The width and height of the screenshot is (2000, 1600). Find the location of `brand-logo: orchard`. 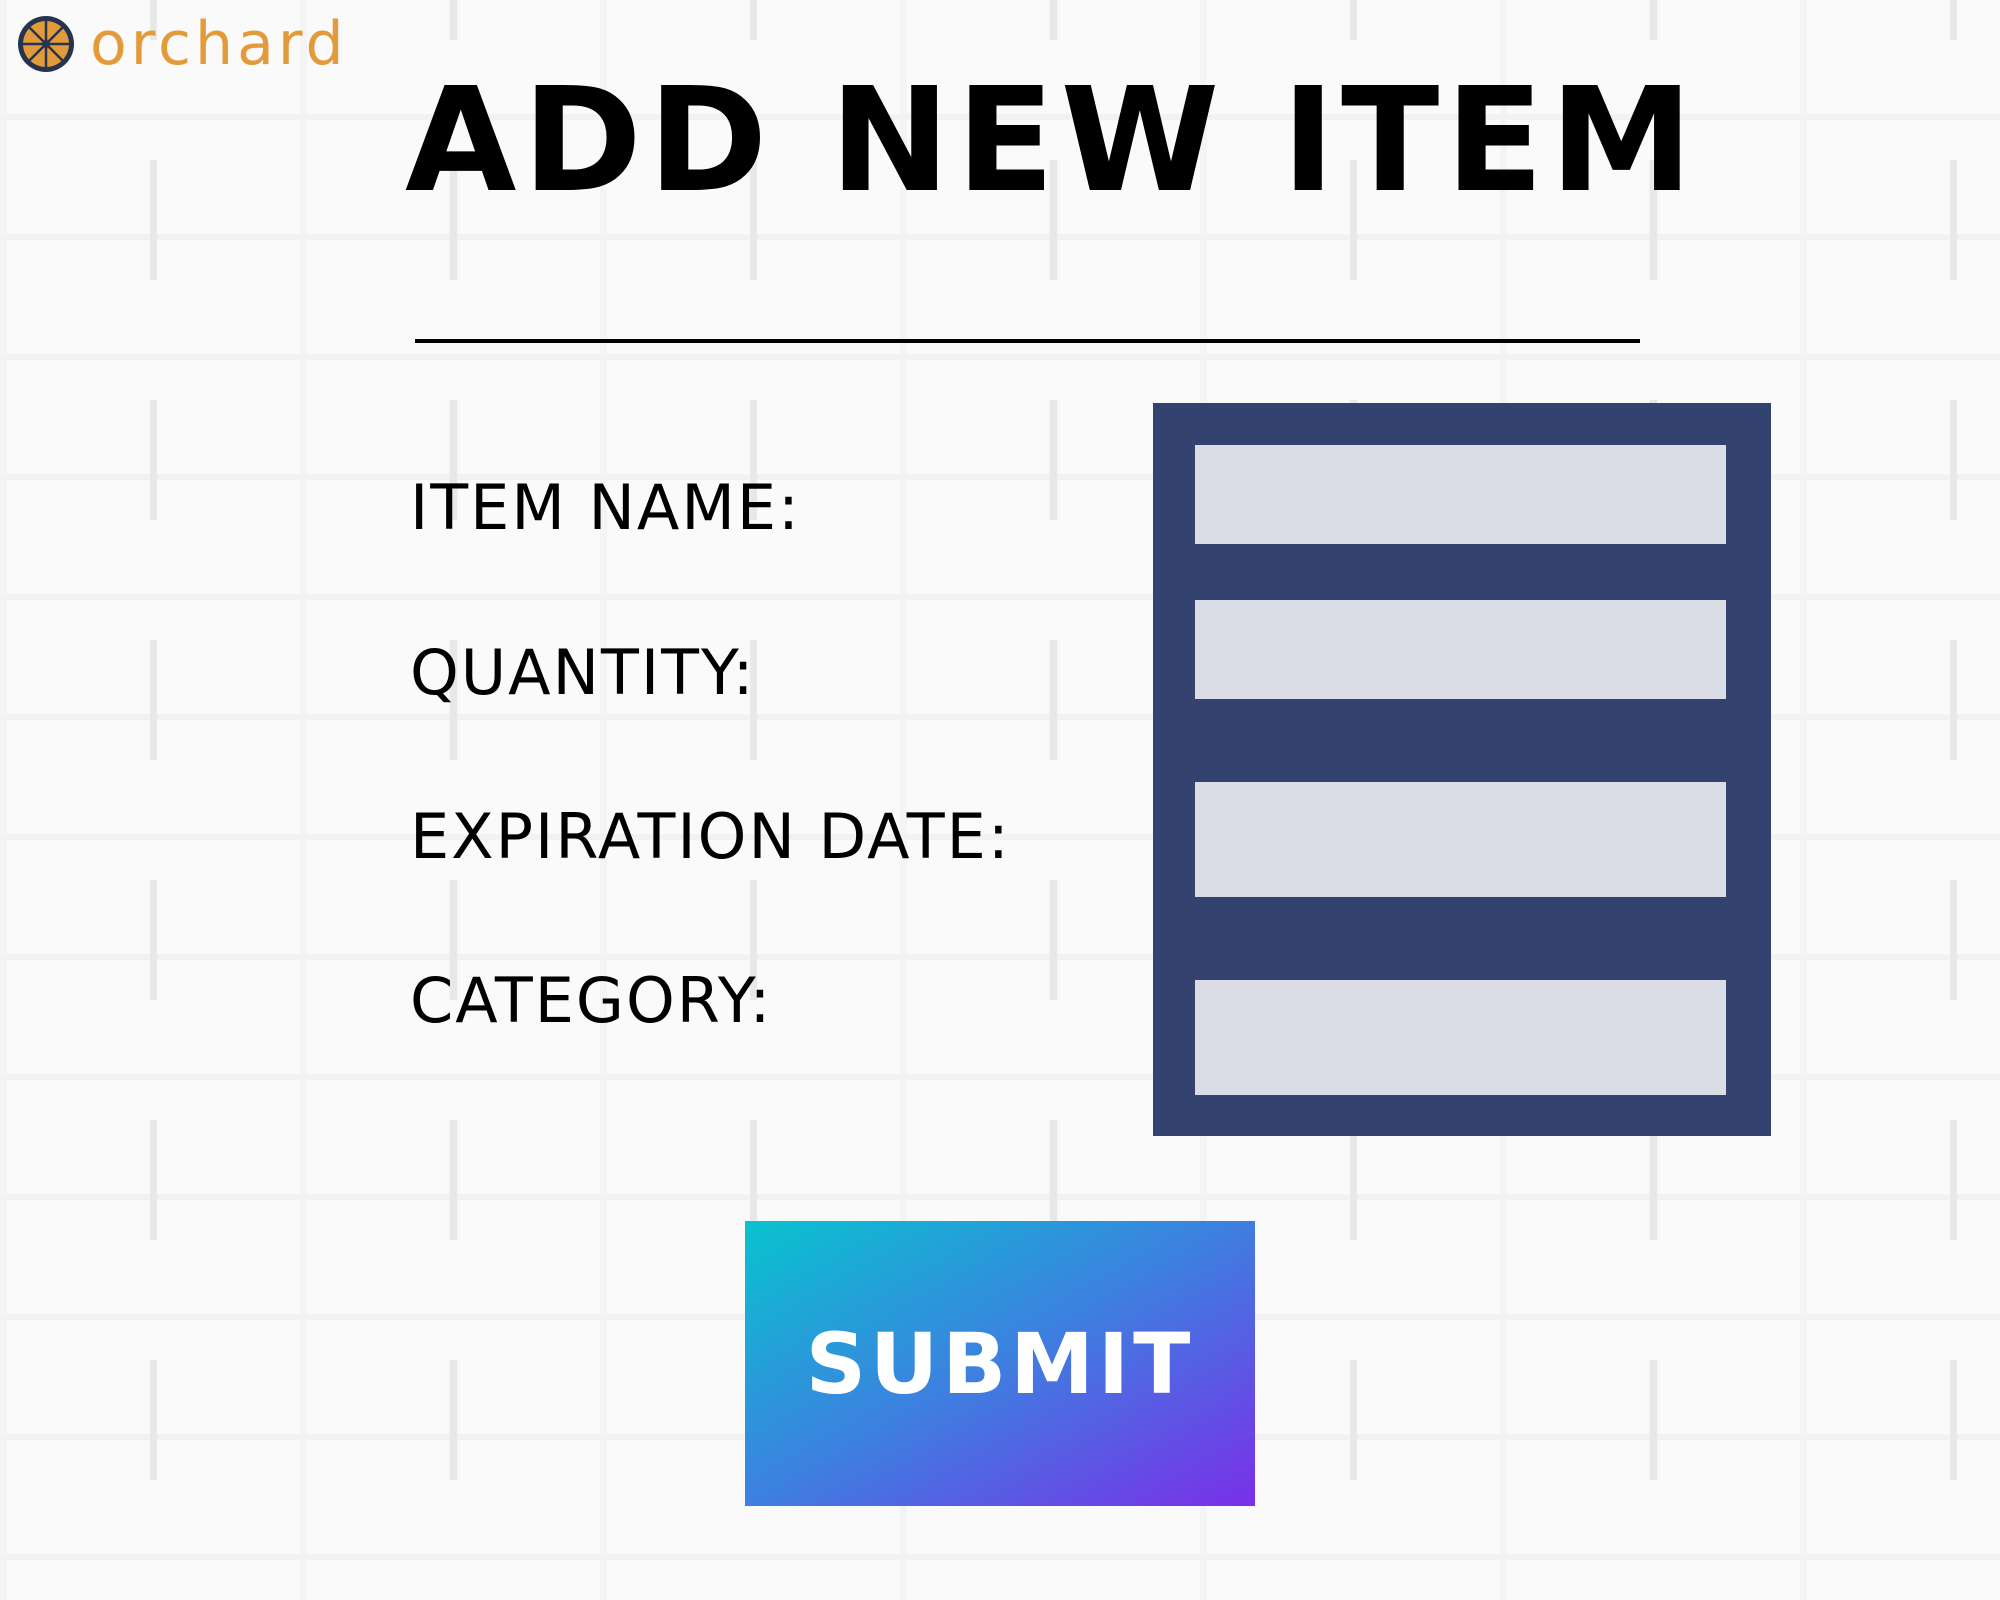

brand-logo: orchard is located at coordinates (182, 44).